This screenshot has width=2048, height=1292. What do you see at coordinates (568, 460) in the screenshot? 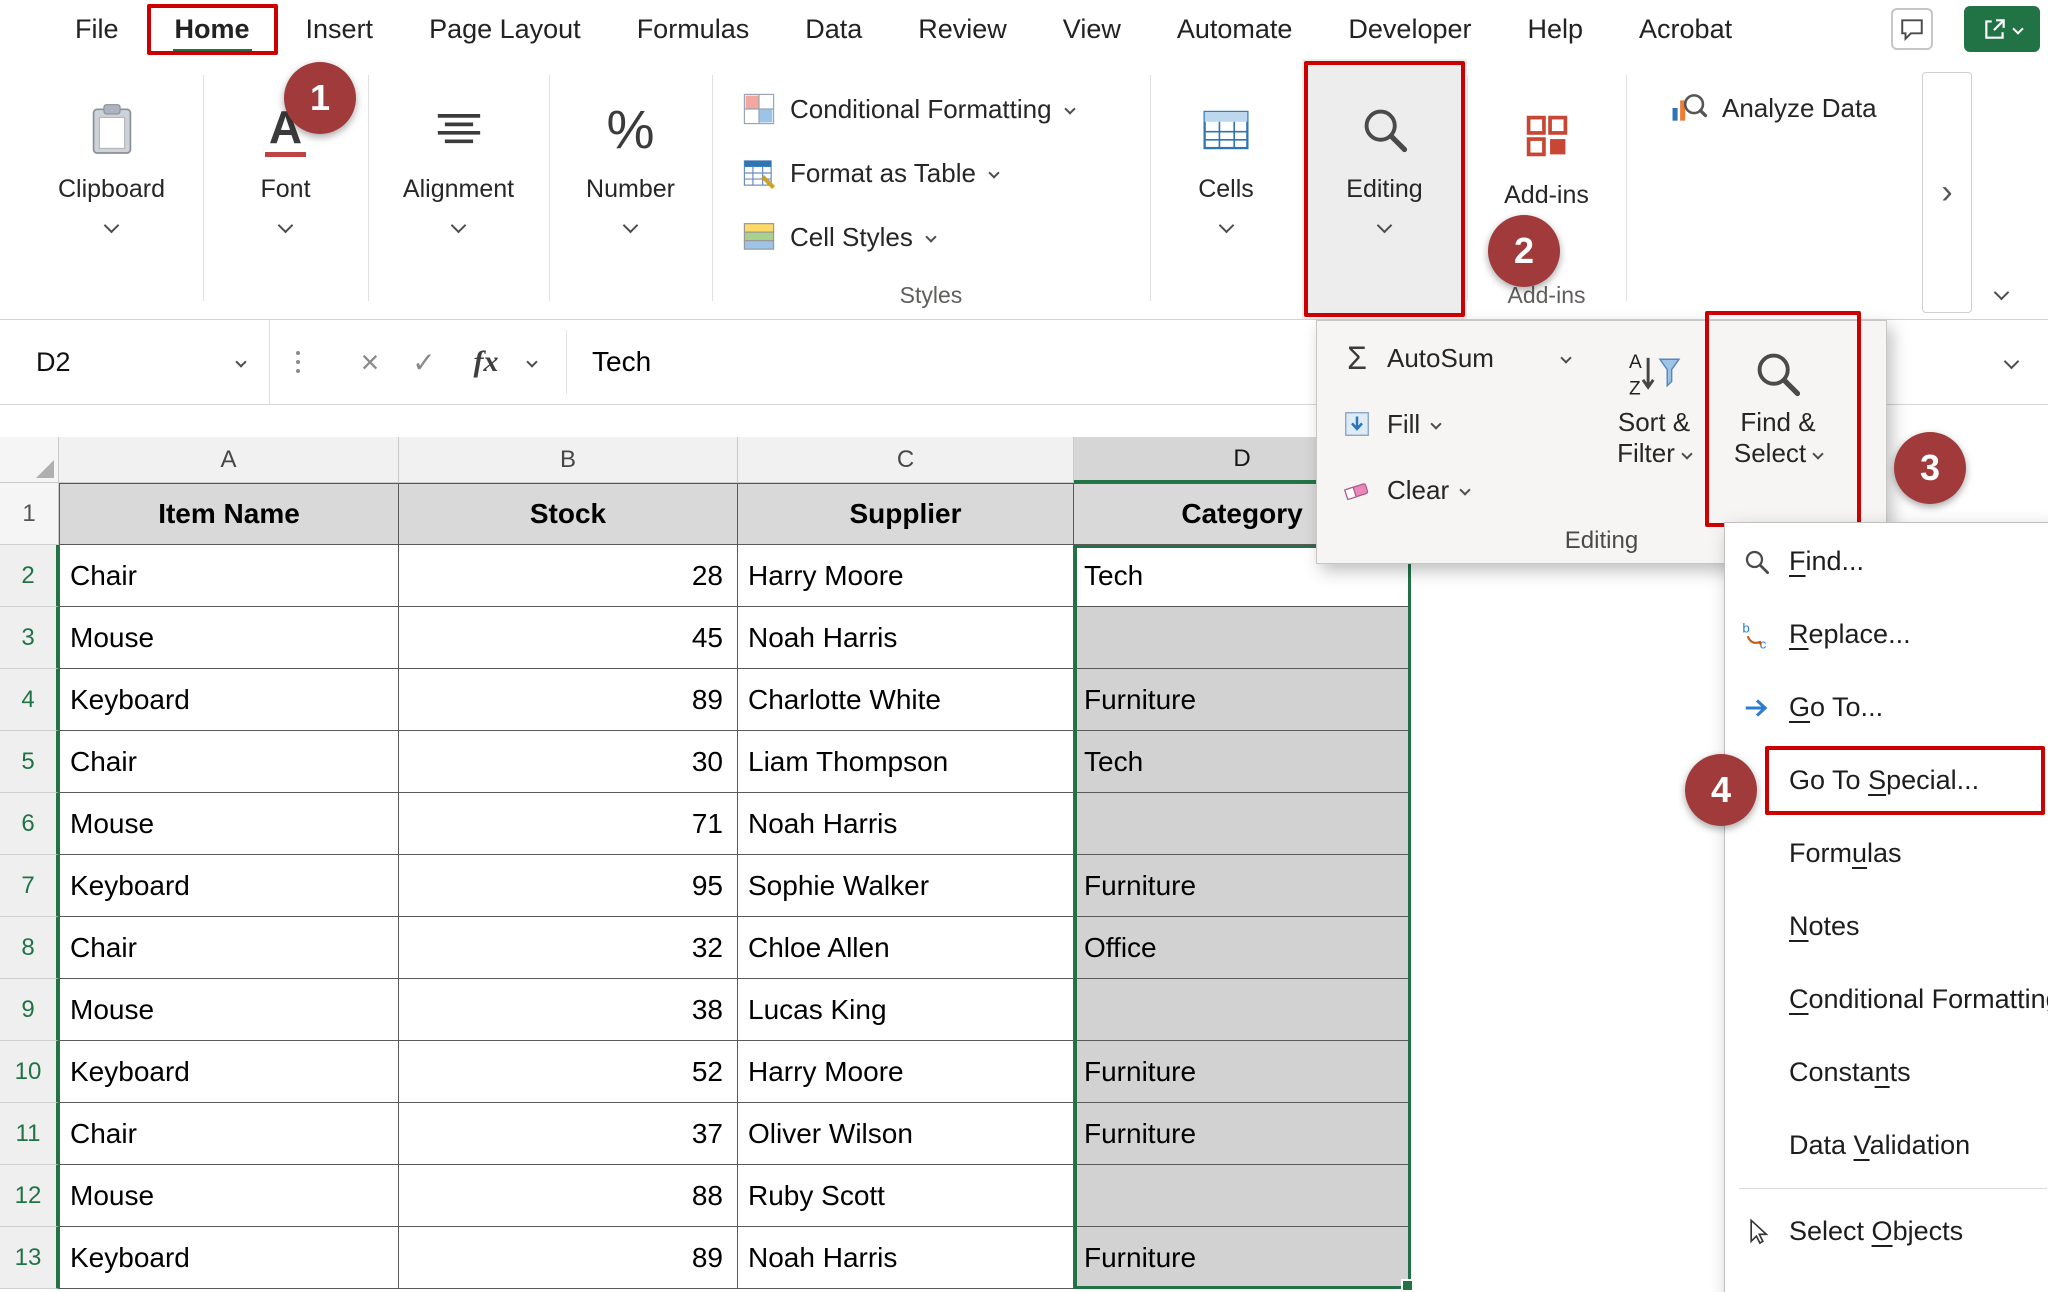
I see `column-header-b: B` at bounding box center [568, 460].